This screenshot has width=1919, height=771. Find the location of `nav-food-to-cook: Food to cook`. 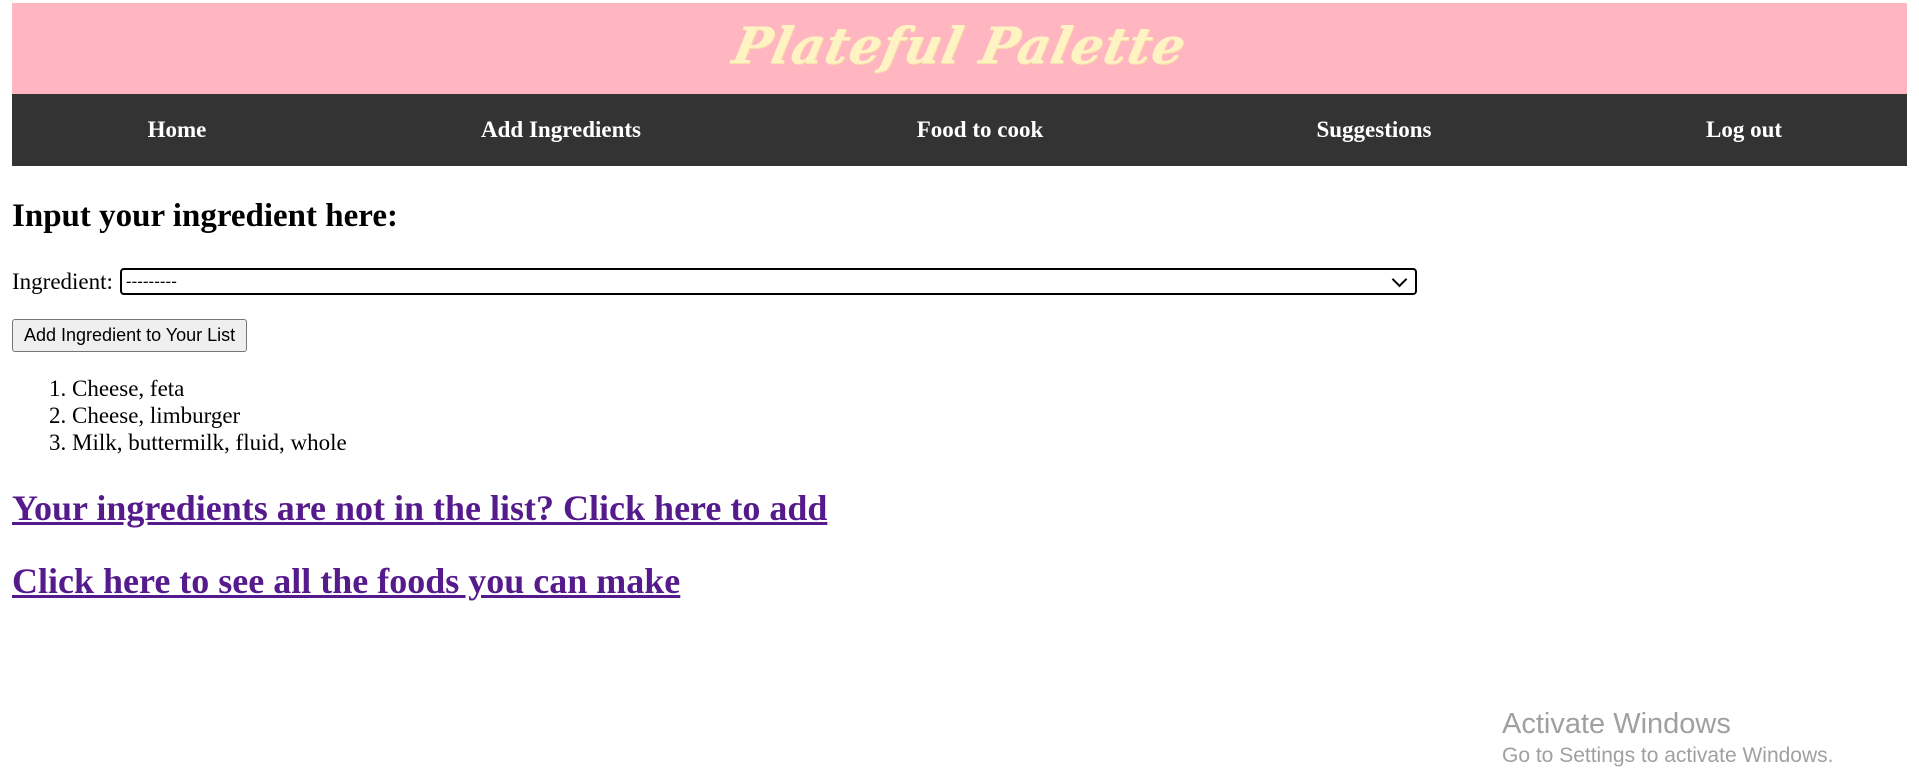

nav-food-to-cook: Food to cook is located at coordinates (980, 130).